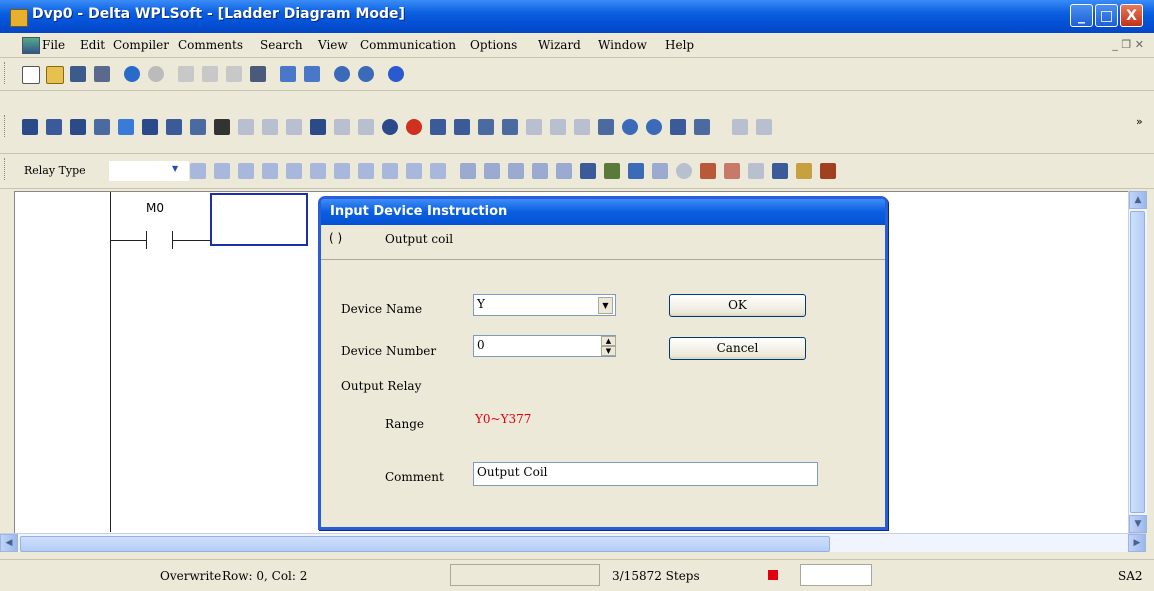 The image size is (1154, 591). I want to click on instruction-mode-icon, so click(54, 127).